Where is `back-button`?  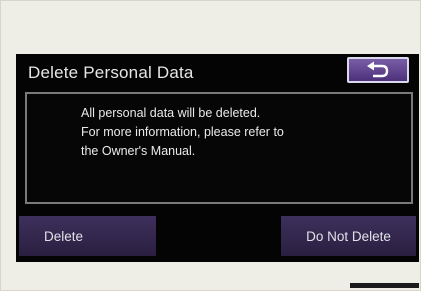 back-button is located at coordinates (378, 70).